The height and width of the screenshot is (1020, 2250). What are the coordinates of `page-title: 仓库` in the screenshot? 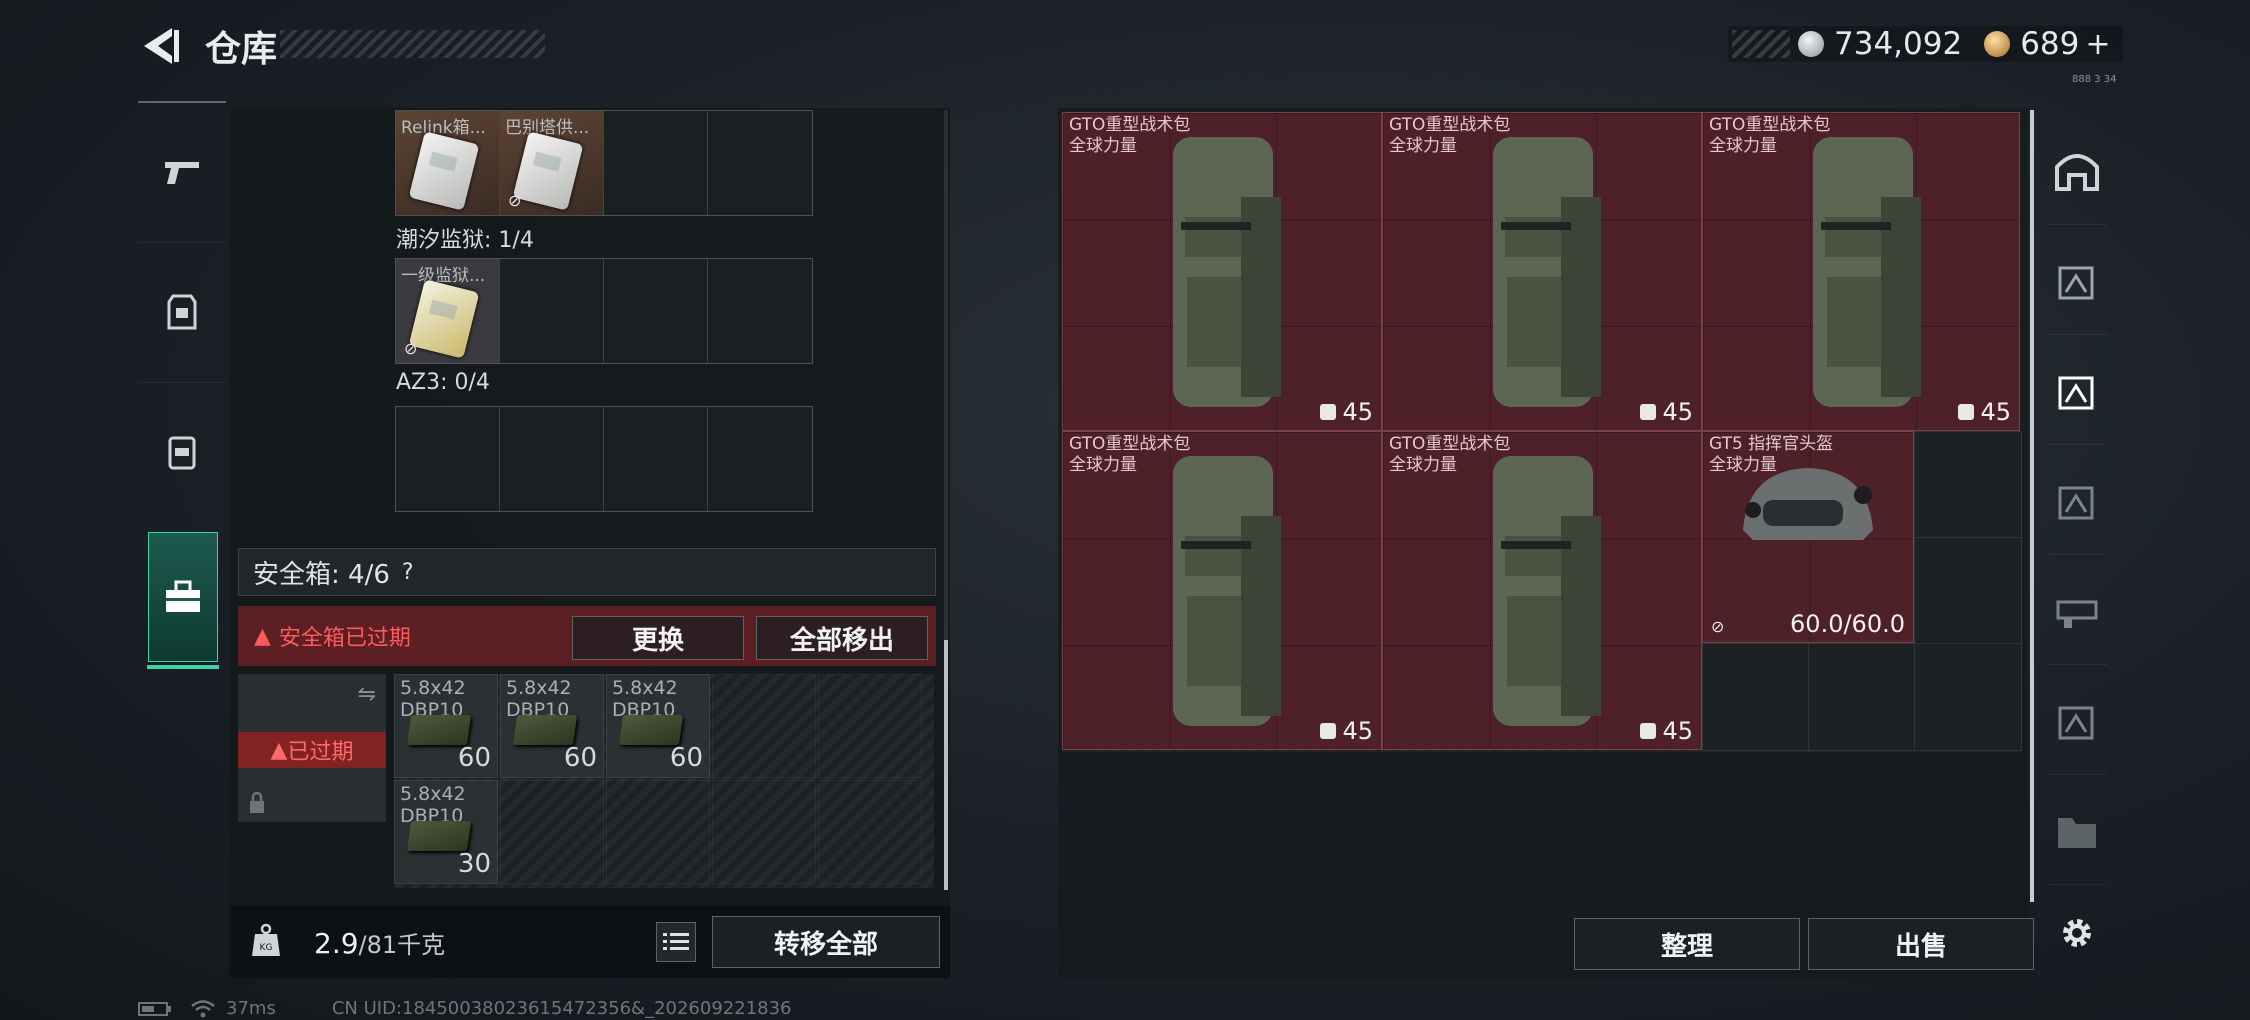 It's located at (241, 49).